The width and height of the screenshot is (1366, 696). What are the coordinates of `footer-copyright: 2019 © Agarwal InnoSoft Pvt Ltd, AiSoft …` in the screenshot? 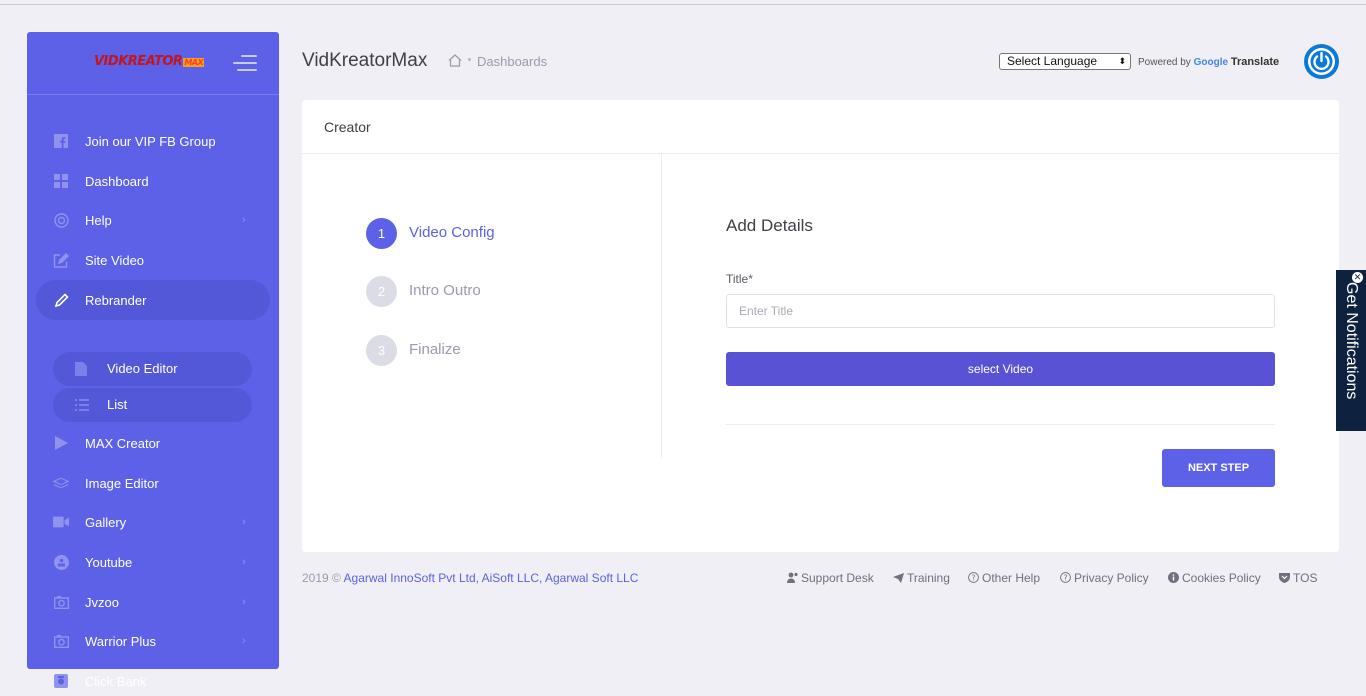 It's located at (470, 578).